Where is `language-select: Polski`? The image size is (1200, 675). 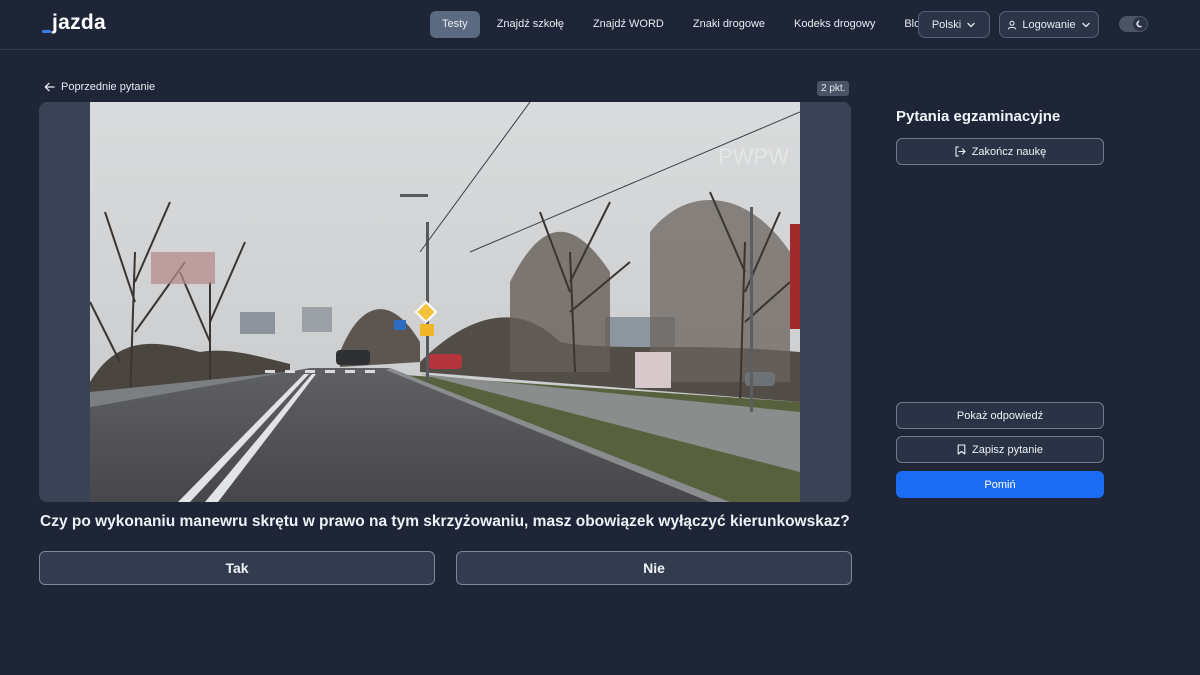 language-select: Polski is located at coordinates (954, 24).